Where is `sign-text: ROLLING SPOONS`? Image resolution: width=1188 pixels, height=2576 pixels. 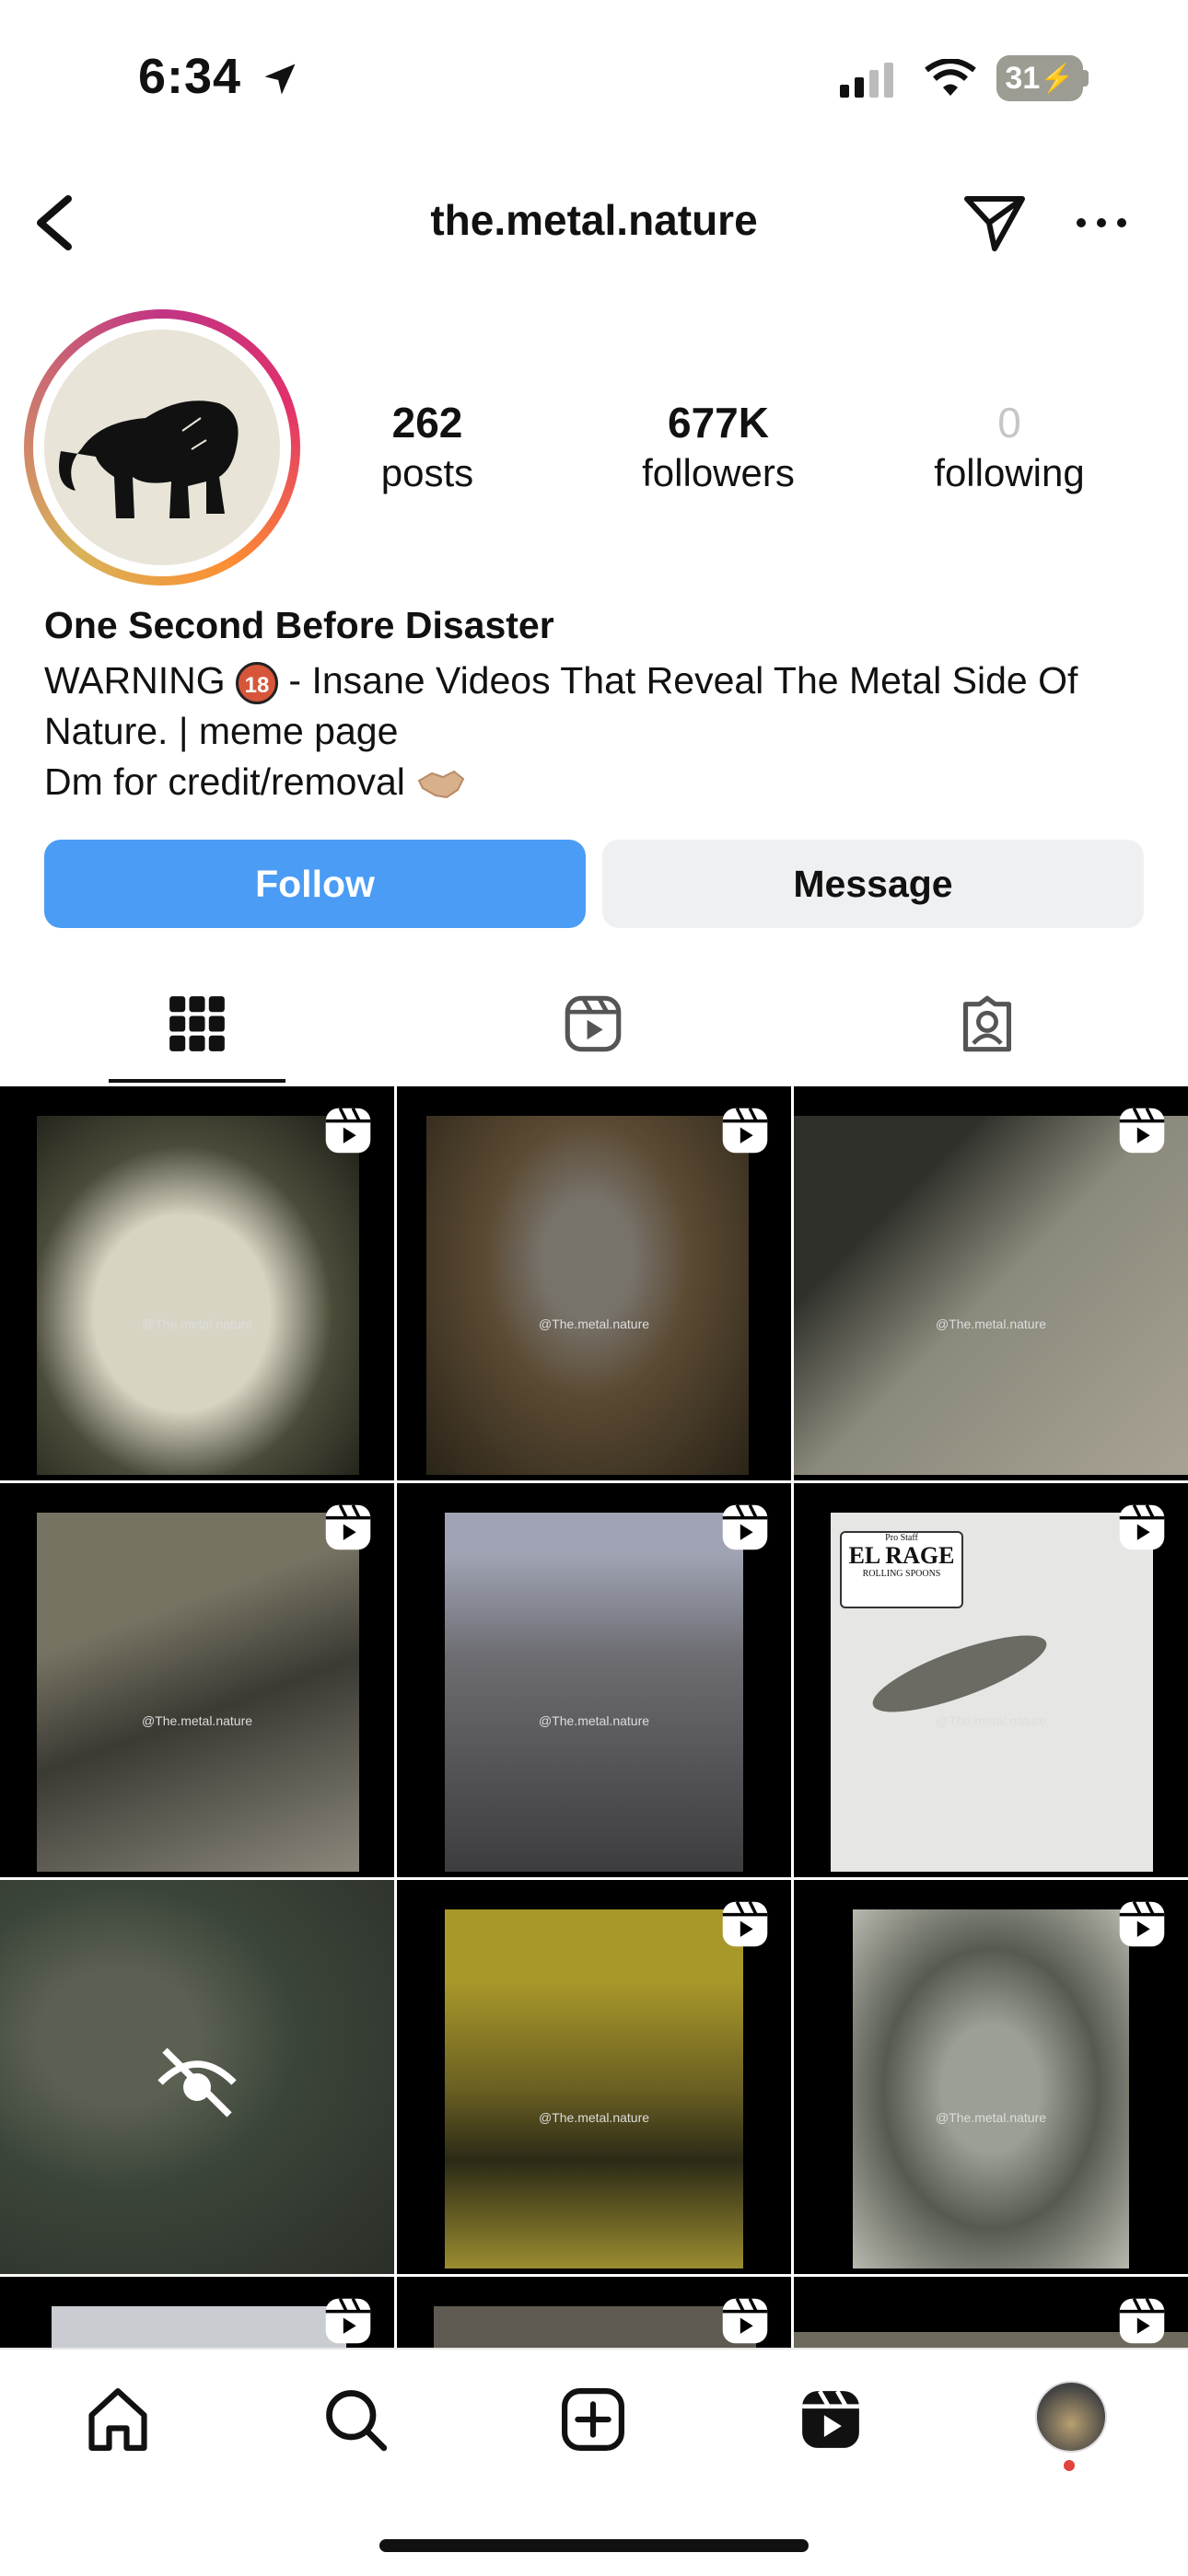
sign-text: ROLLING SPOONS is located at coordinates (901, 1574).